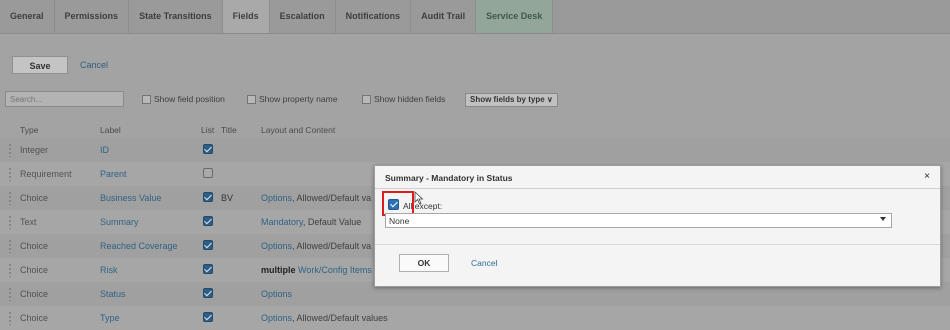 The height and width of the screenshot is (330, 950). I want to click on close-icon: ×, so click(927, 176).